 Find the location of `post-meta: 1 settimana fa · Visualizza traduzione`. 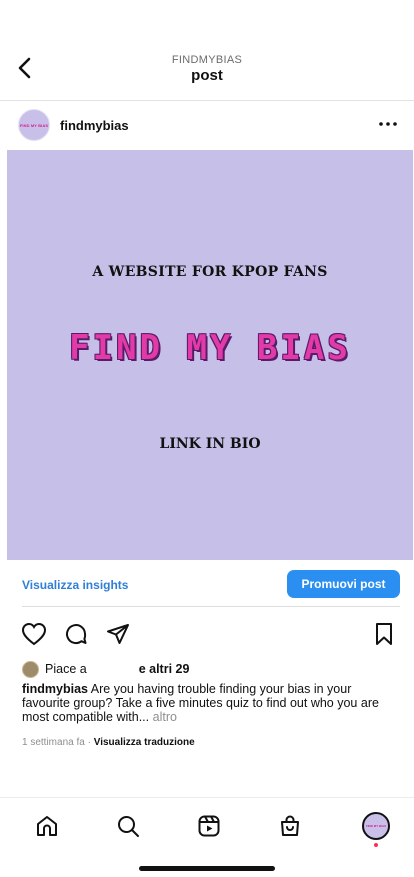

post-meta: 1 settimana fa · Visualizza traduzione is located at coordinates (108, 742).